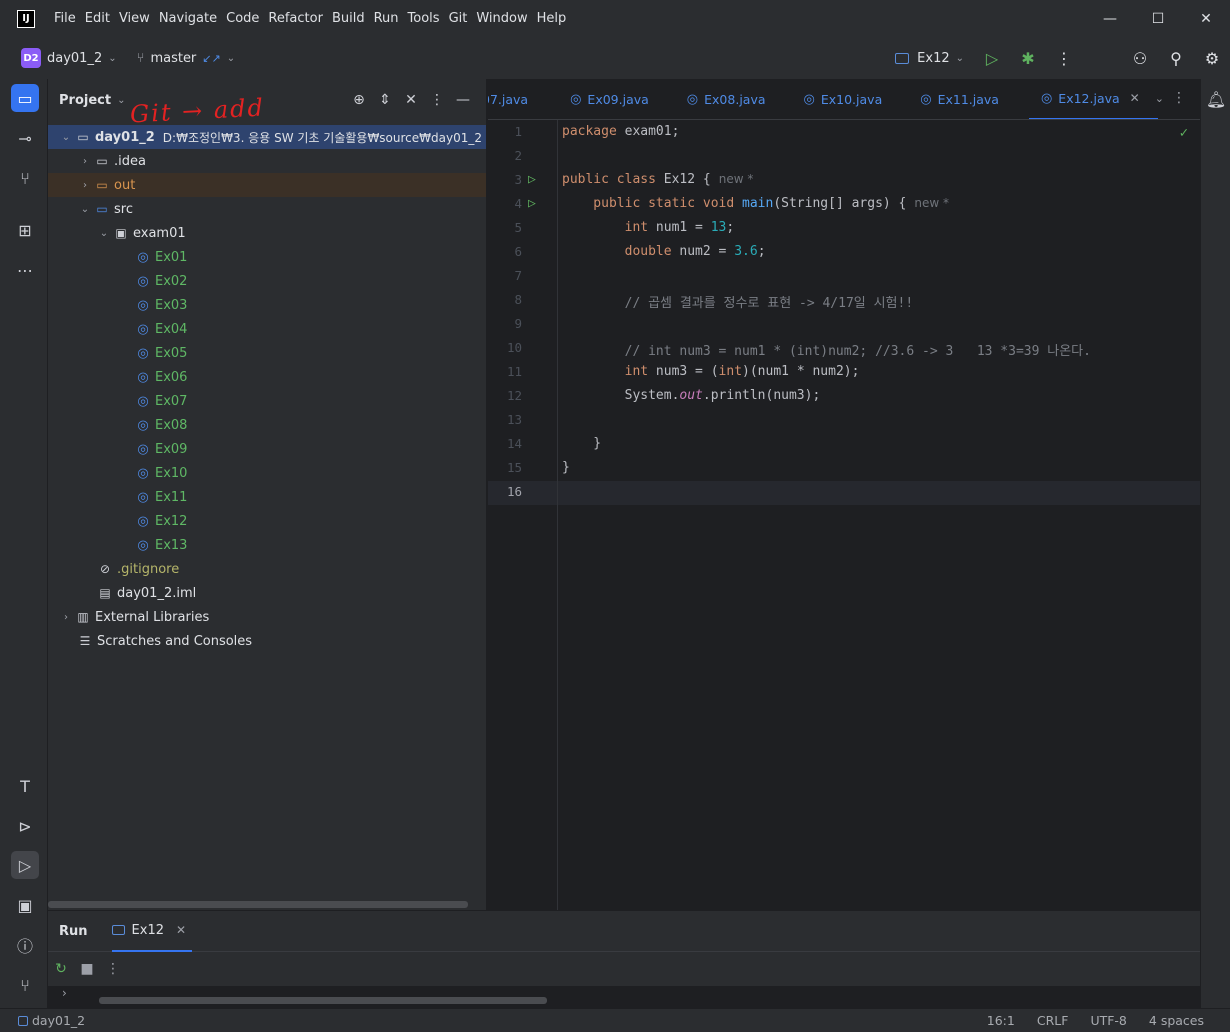  What do you see at coordinates (411, 100) in the screenshot?
I see `collapse-all-icon: ✕` at bounding box center [411, 100].